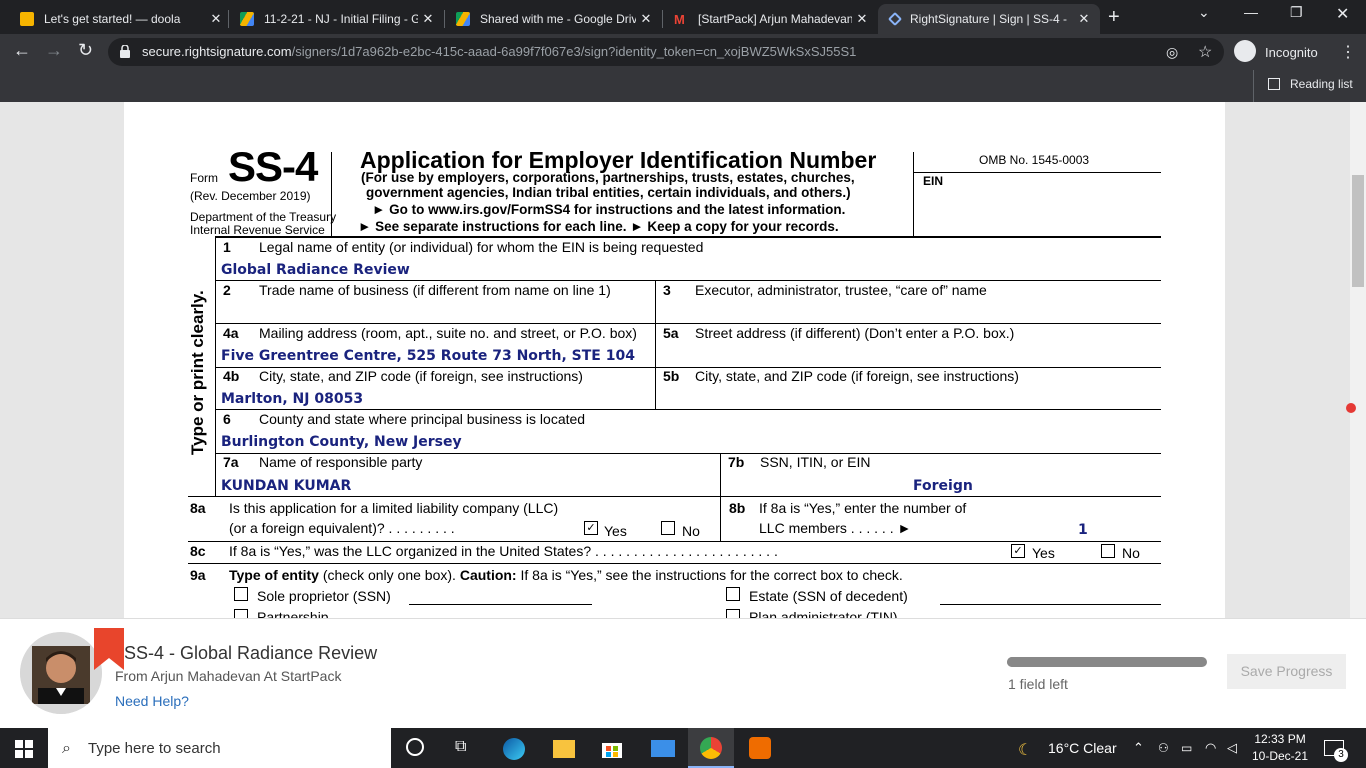  I want to click on divider, so click(1253, 86).